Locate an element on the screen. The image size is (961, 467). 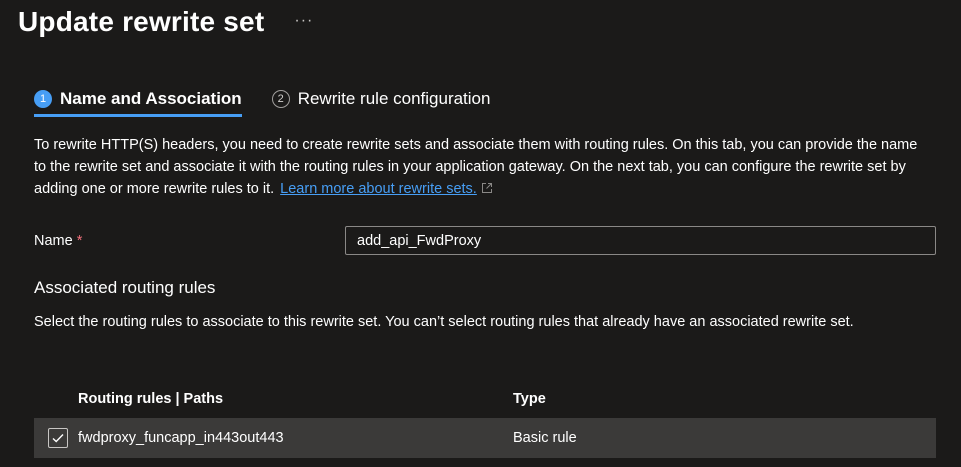
checkmark-icon is located at coordinates (58, 438).